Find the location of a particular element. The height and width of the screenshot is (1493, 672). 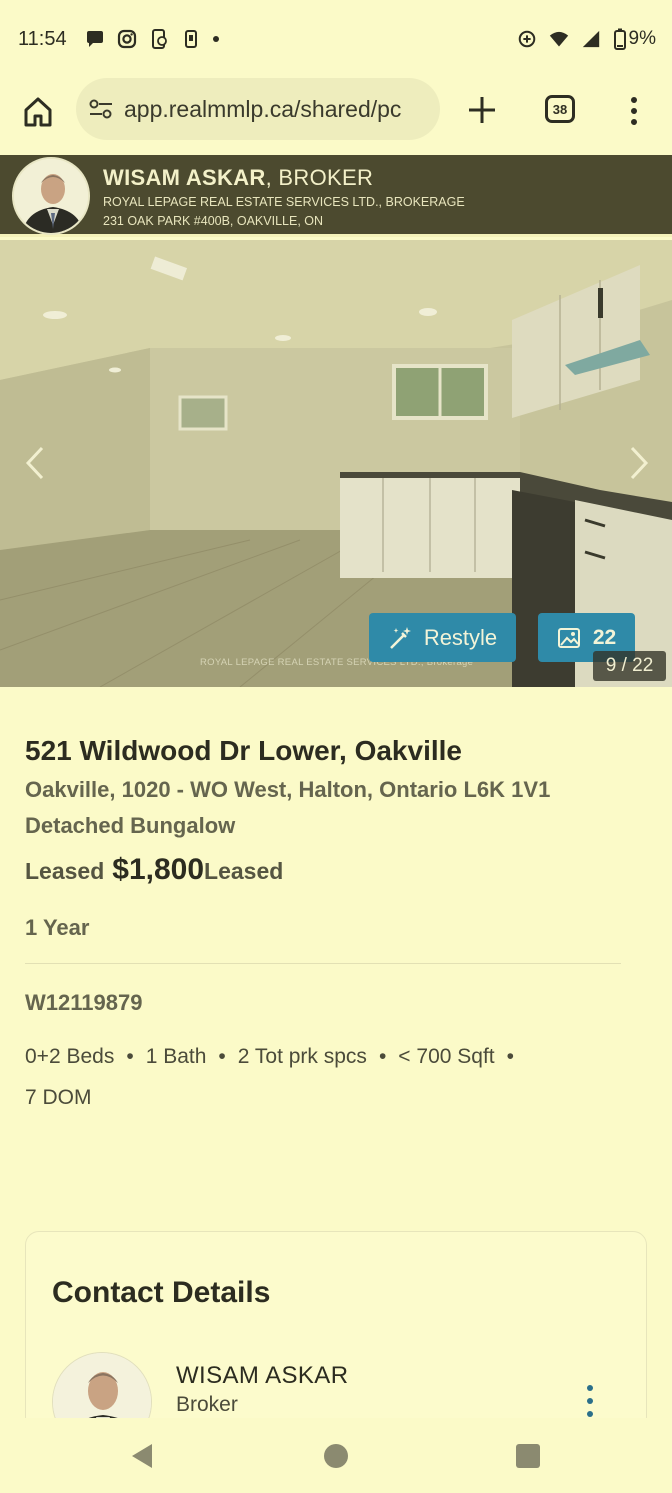

restyle-button: Restyle is located at coordinates (442, 637).